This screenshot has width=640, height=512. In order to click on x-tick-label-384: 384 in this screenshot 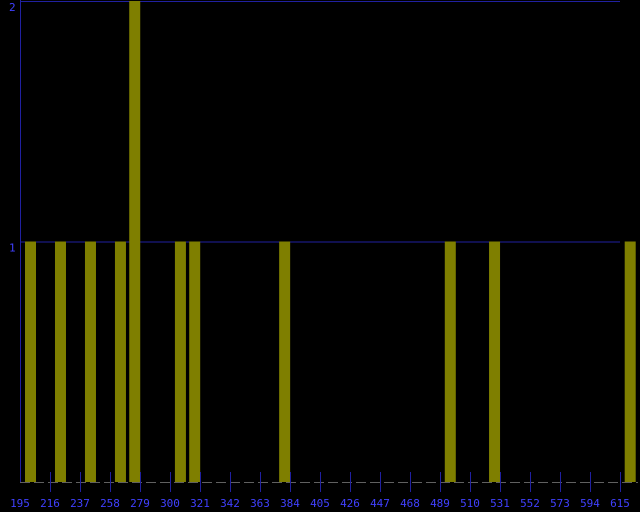, I will do `click(290, 503)`.